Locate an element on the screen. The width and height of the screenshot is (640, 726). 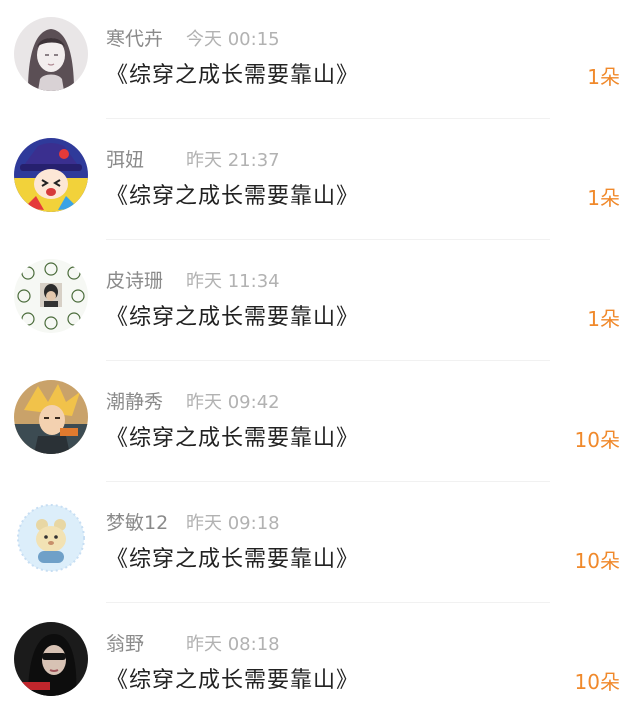
sender-name: 寒代卉 is located at coordinates (135, 39).